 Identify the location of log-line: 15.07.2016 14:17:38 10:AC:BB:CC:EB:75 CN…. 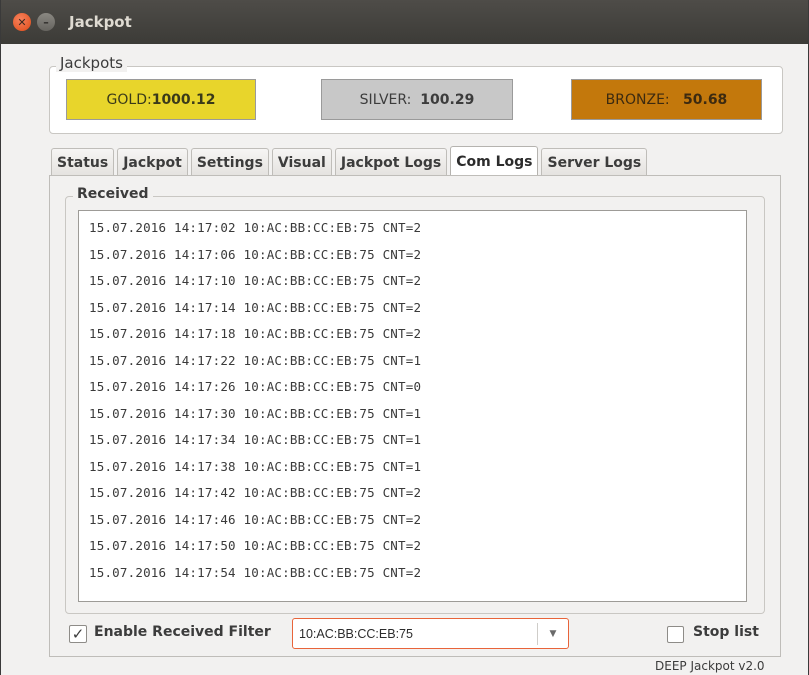
(417, 467).